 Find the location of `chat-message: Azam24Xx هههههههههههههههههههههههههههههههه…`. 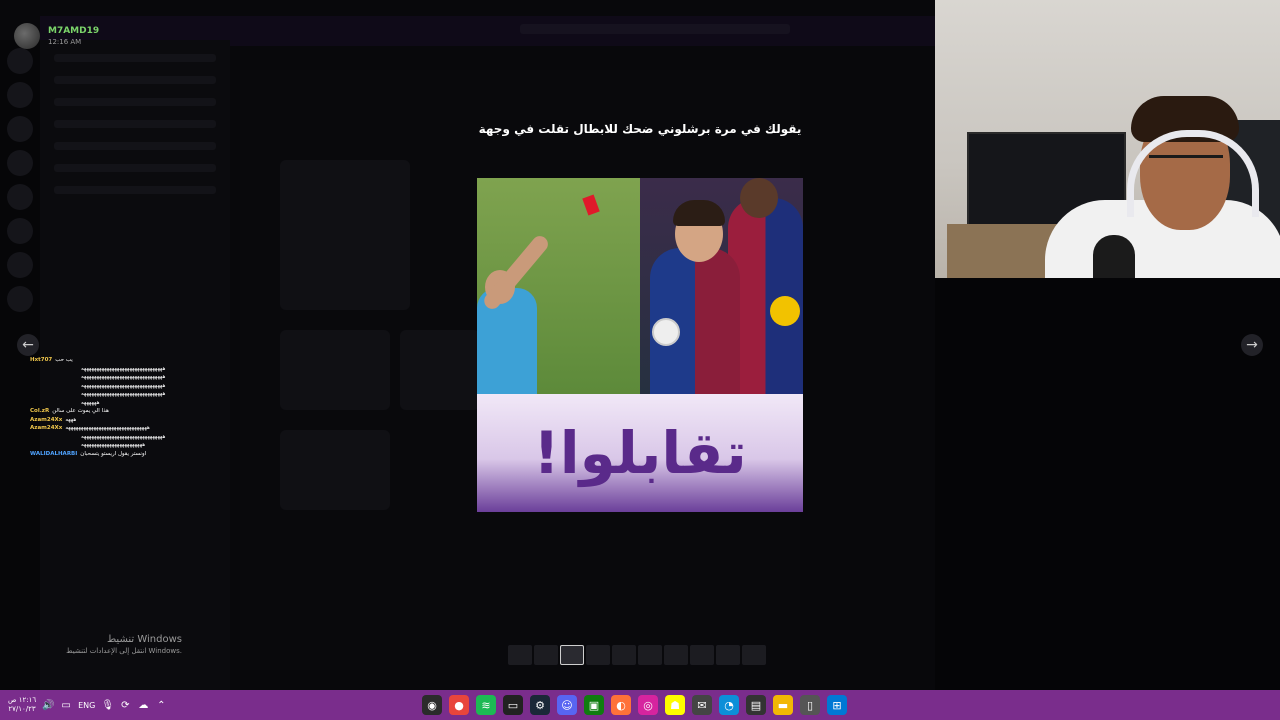

chat-message: Azam24Xx هههههههههههههههههههههههههههههههه… is located at coordinates (135, 428).